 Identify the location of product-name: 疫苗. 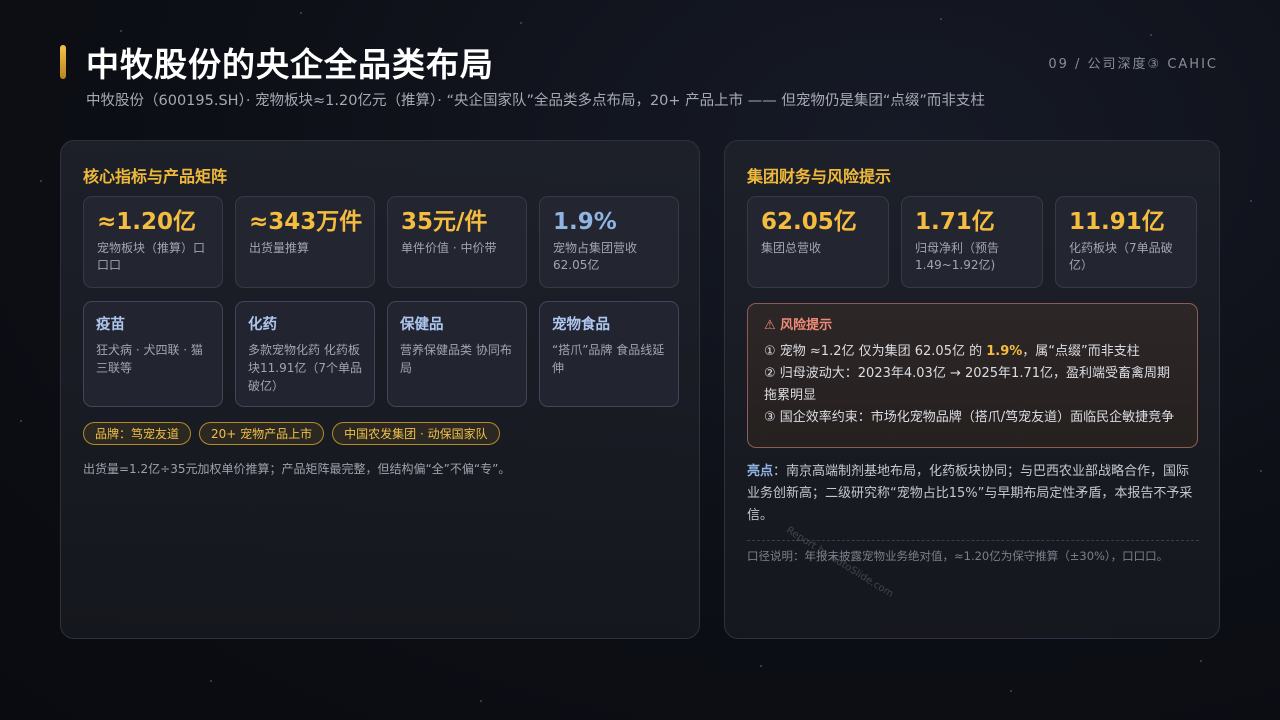
(110, 325).